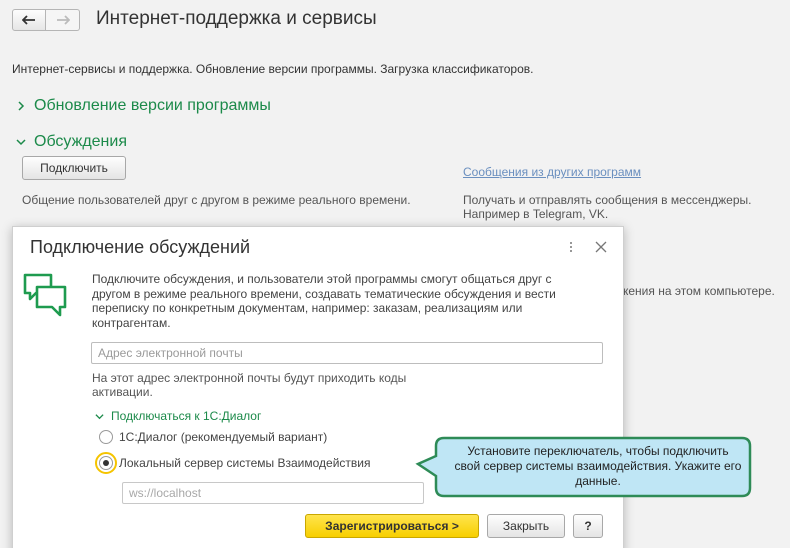 This screenshot has width=790, height=548. I want to click on section-update-label: Обновление версии программы, so click(152, 105).